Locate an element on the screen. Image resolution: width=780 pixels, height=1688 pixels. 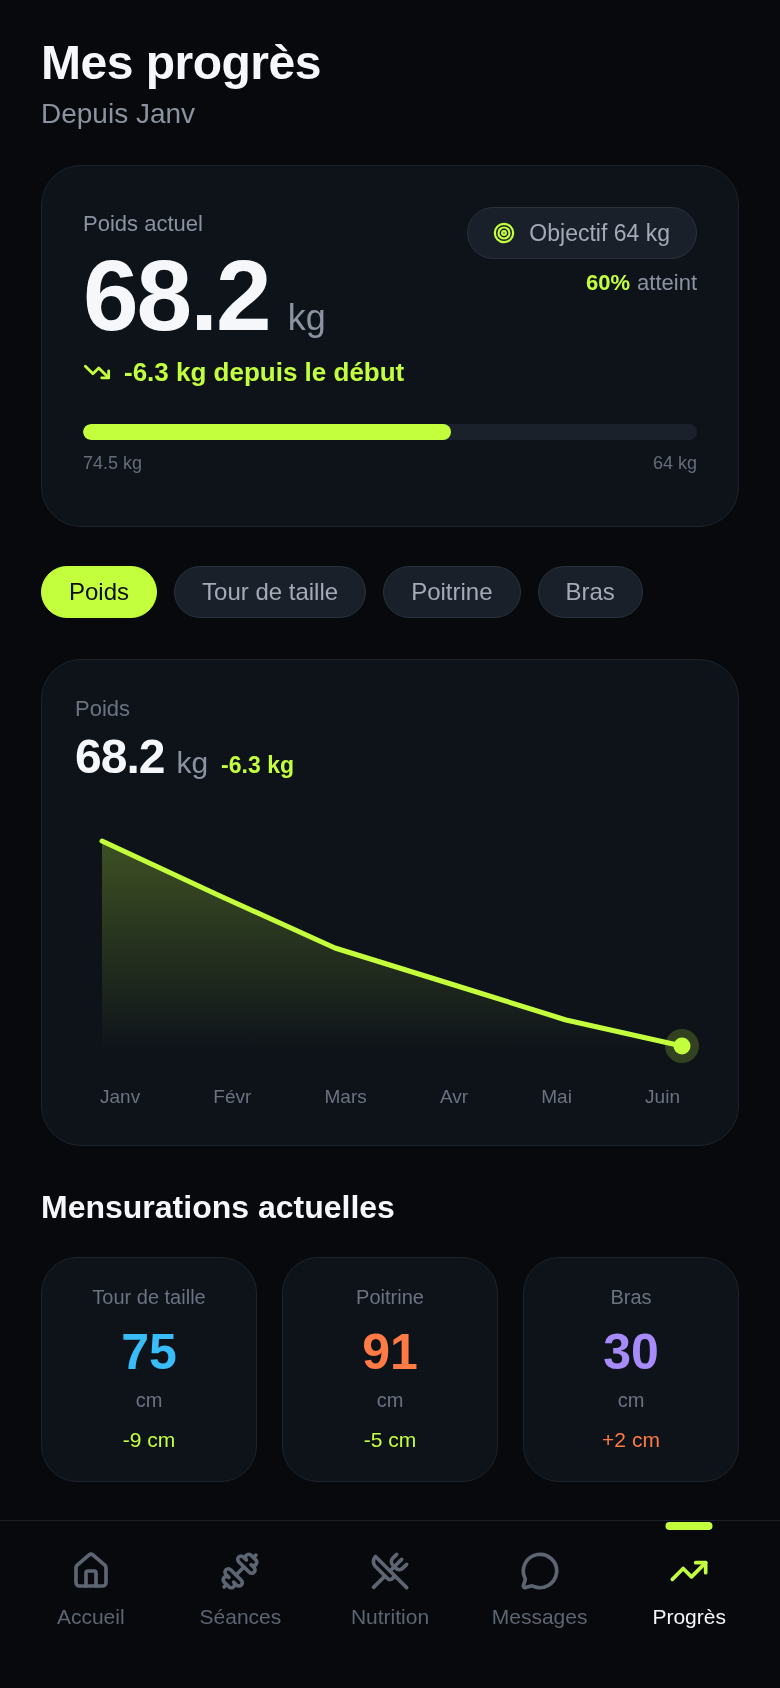
month-label: Mars is located at coordinates (345, 1097).